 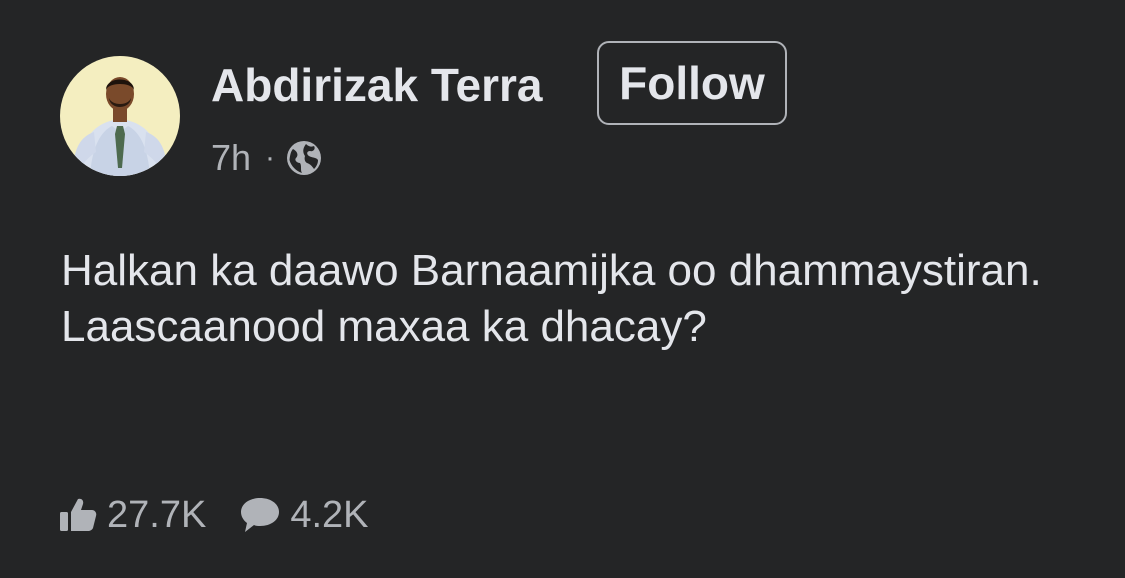 I want to click on profile-photo, so click(x=120, y=116).